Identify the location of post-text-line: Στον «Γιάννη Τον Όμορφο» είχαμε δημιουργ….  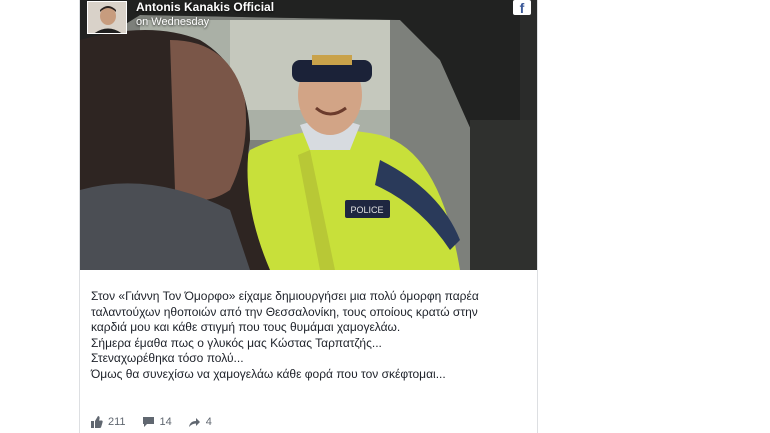
(285, 296).